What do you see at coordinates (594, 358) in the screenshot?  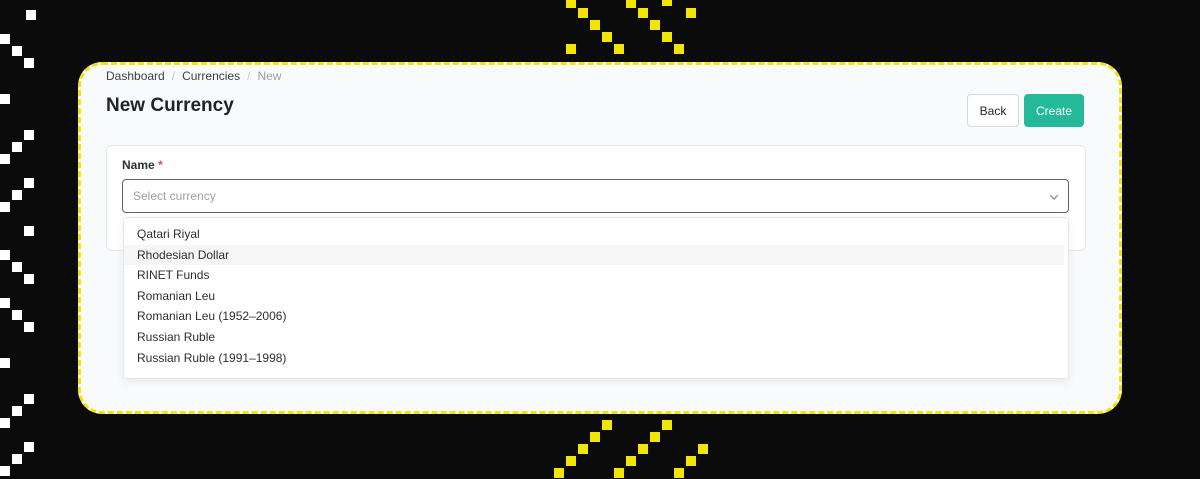 I see `dropdown-option: Russian Ruble (1991–1998)` at bounding box center [594, 358].